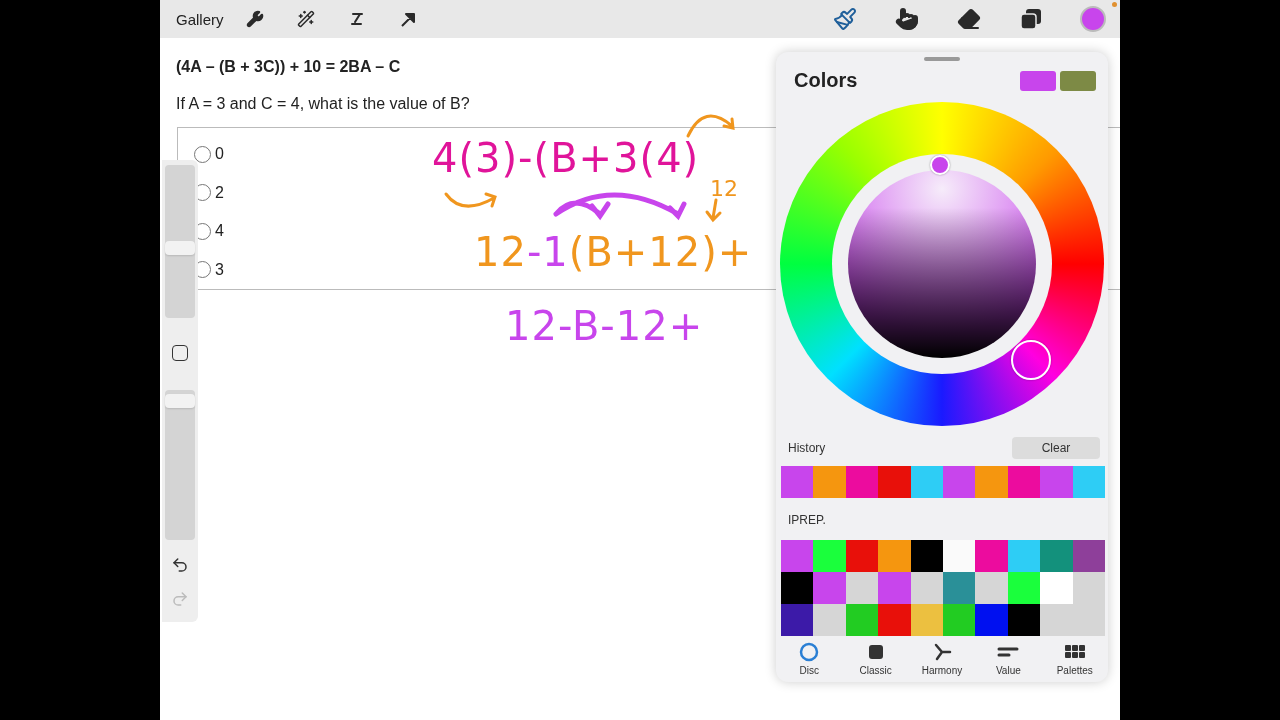 The height and width of the screenshot is (720, 1280). Describe the element at coordinates (613, 252) in the screenshot. I see `handwritten-line: 12-1(B+12)+` at that location.